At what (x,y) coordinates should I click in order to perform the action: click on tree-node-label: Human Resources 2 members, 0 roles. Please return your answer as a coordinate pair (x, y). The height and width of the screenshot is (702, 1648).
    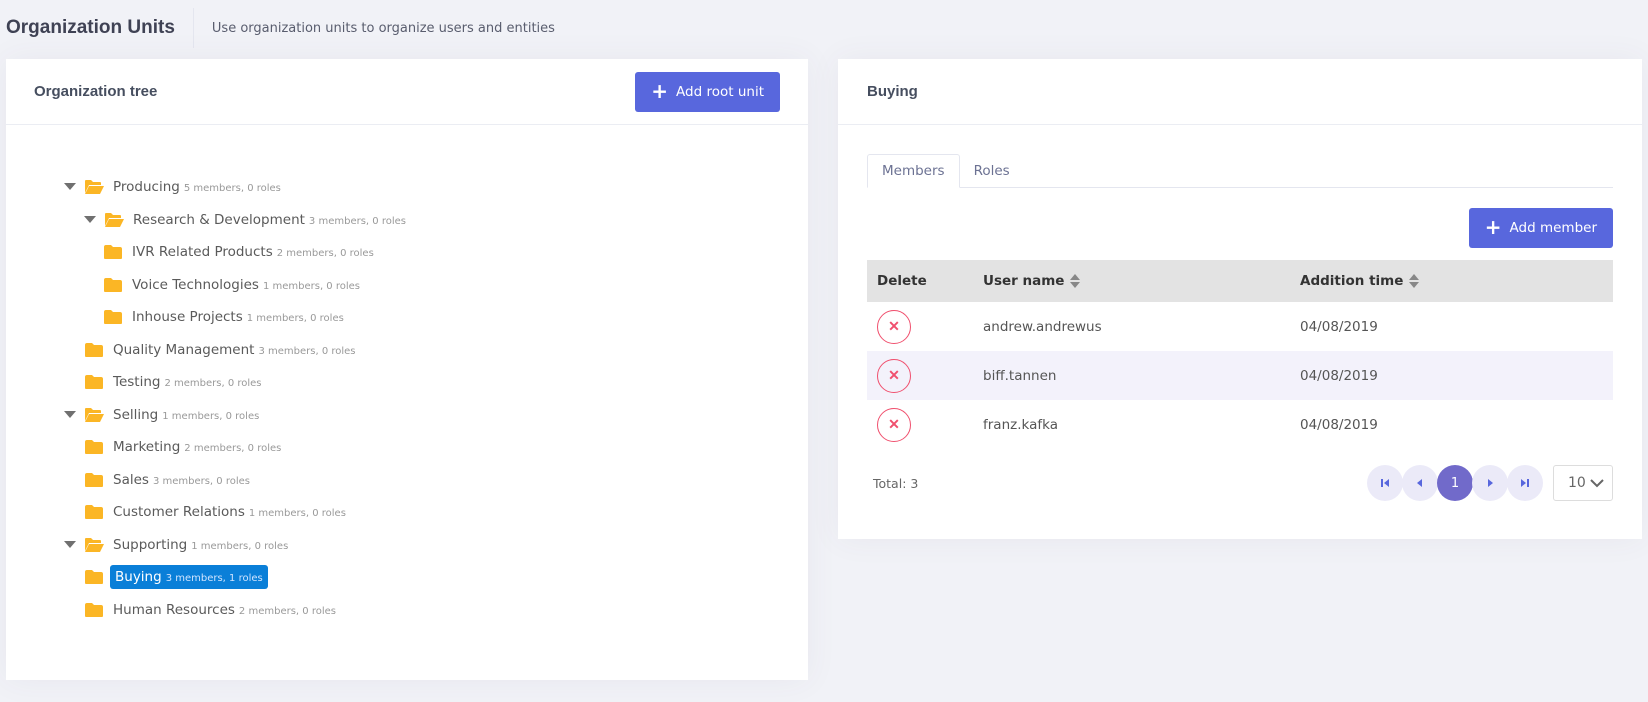
    Looking at the image, I should click on (224, 610).